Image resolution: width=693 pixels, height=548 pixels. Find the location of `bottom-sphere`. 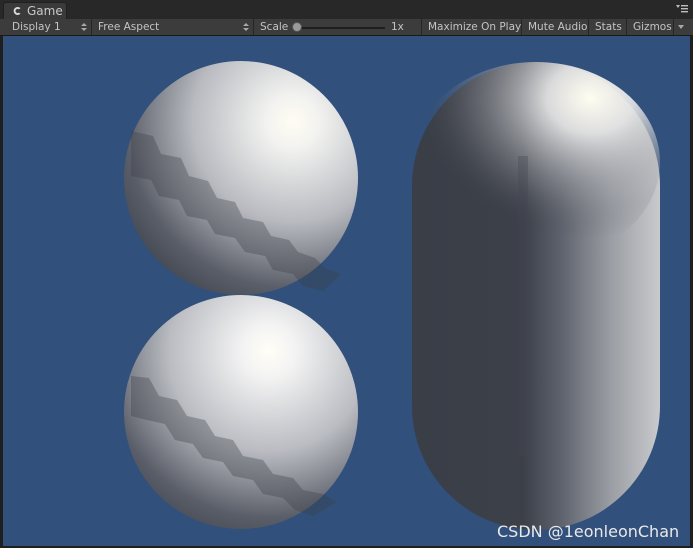

bottom-sphere is located at coordinates (241, 412).